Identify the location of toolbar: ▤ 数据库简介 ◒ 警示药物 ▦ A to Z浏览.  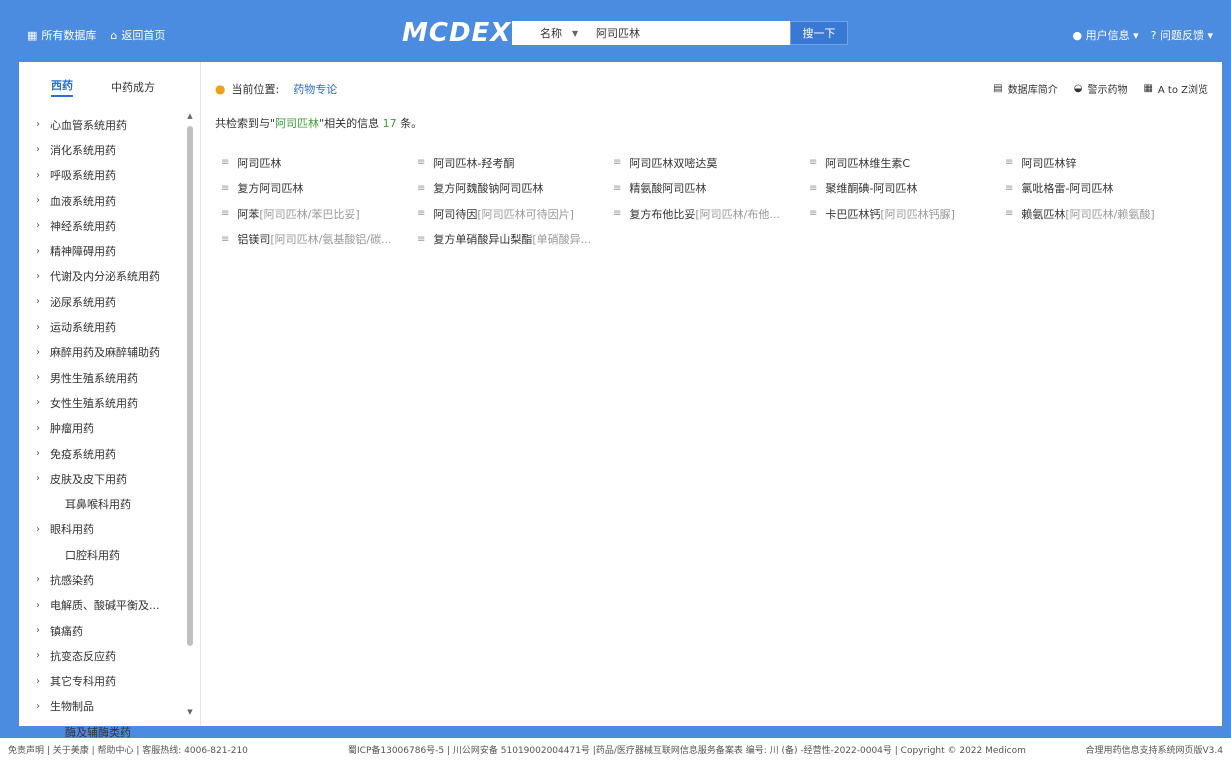
(1100, 88).